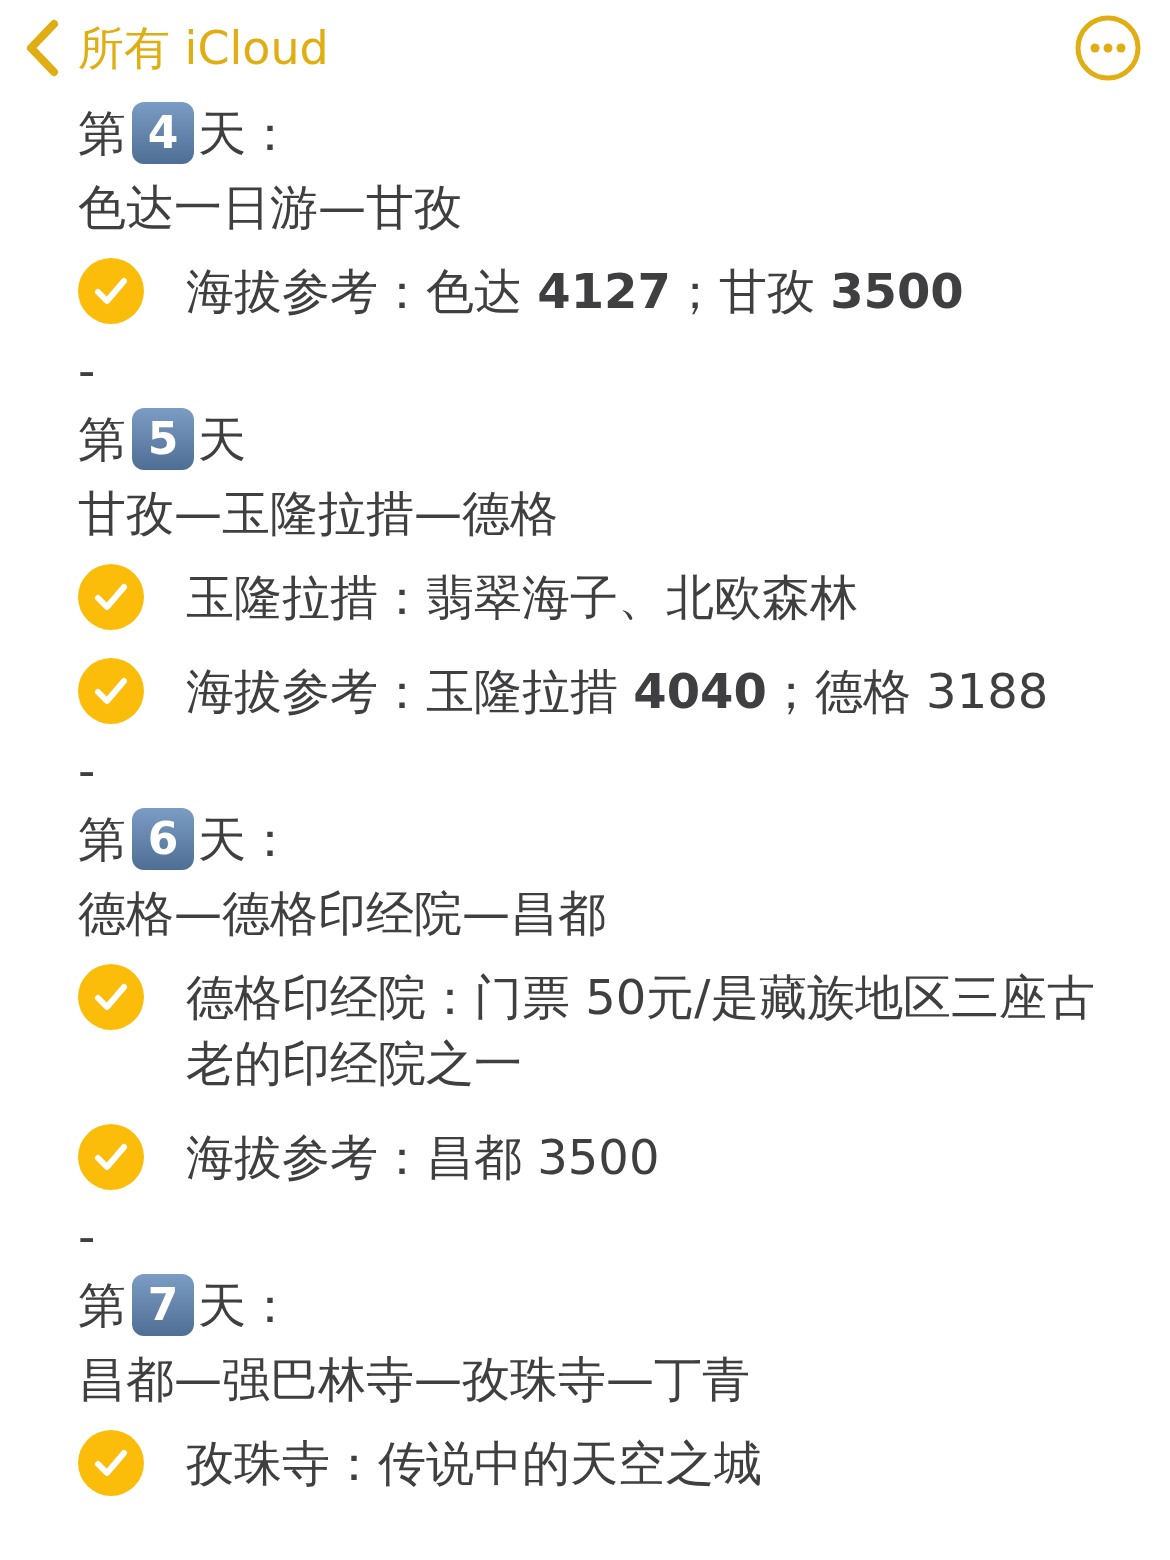 The image size is (1170, 1560). What do you see at coordinates (176, 48) in the screenshot?
I see `back-button: 所有 iCloud` at bounding box center [176, 48].